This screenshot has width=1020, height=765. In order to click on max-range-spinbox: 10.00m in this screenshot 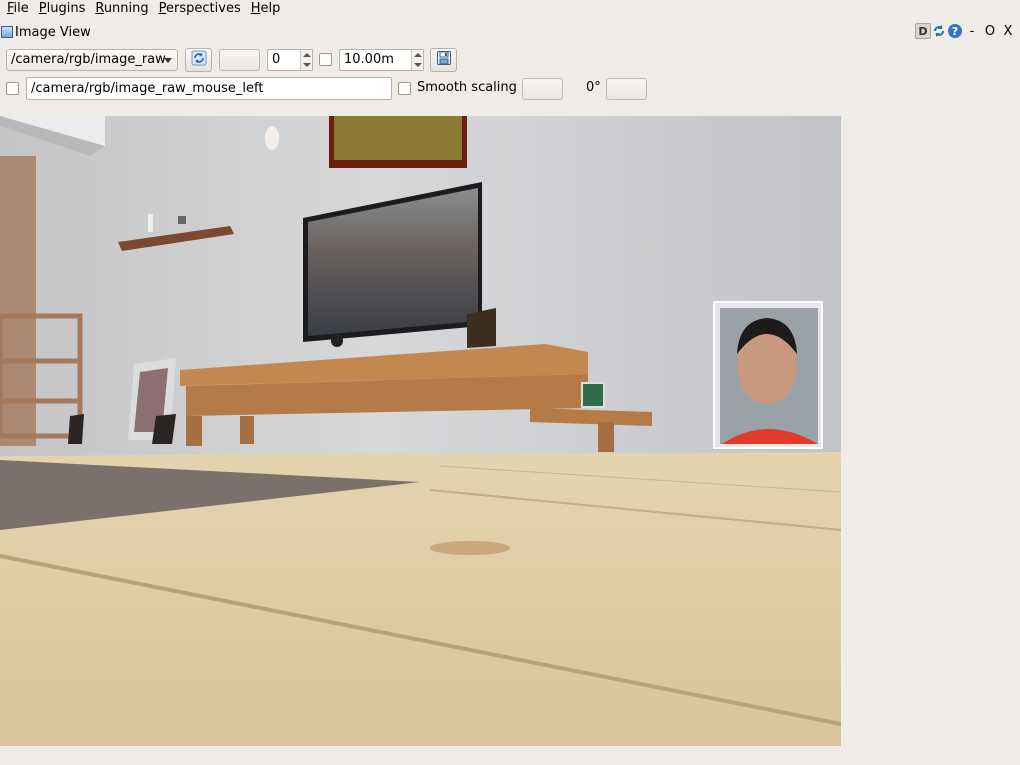, I will do `click(381, 60)`.